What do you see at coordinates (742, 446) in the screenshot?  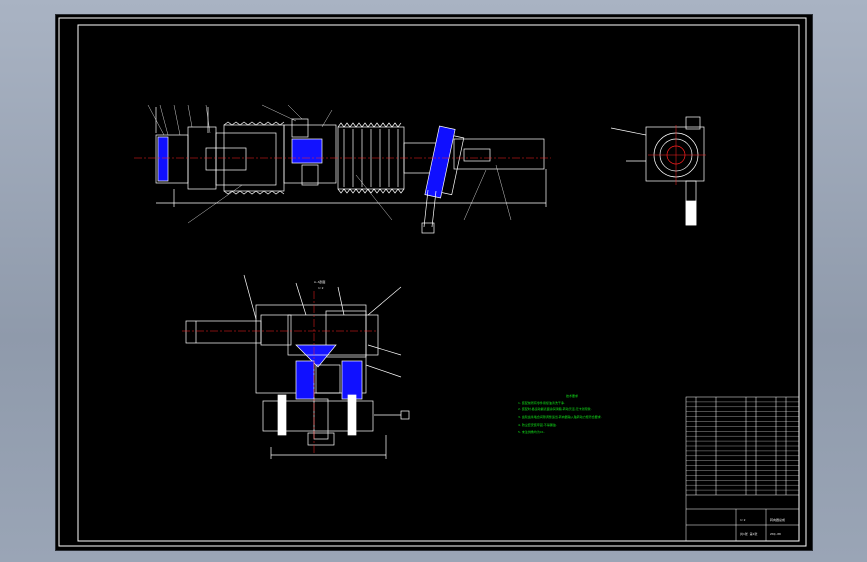 I see `bom-row-lines` at bounding box center [742, 446].